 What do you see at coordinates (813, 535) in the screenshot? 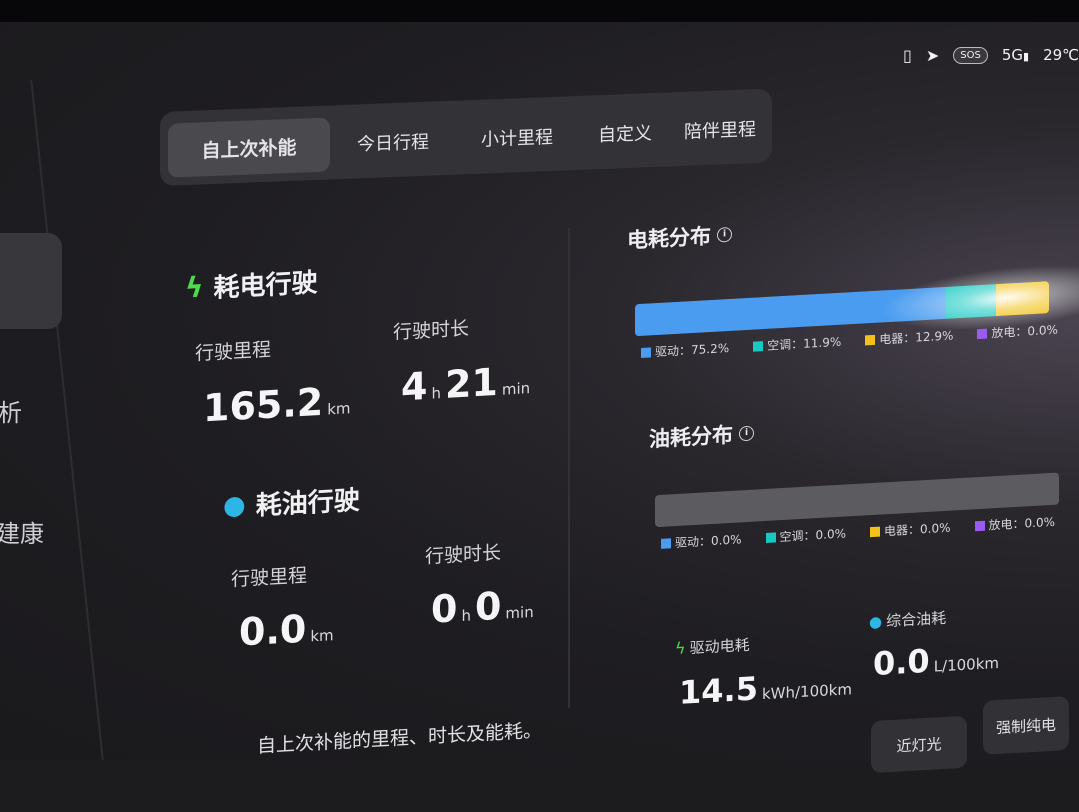
I see `legend-label: 空调：0.0%` at bounding box center [813, 535].